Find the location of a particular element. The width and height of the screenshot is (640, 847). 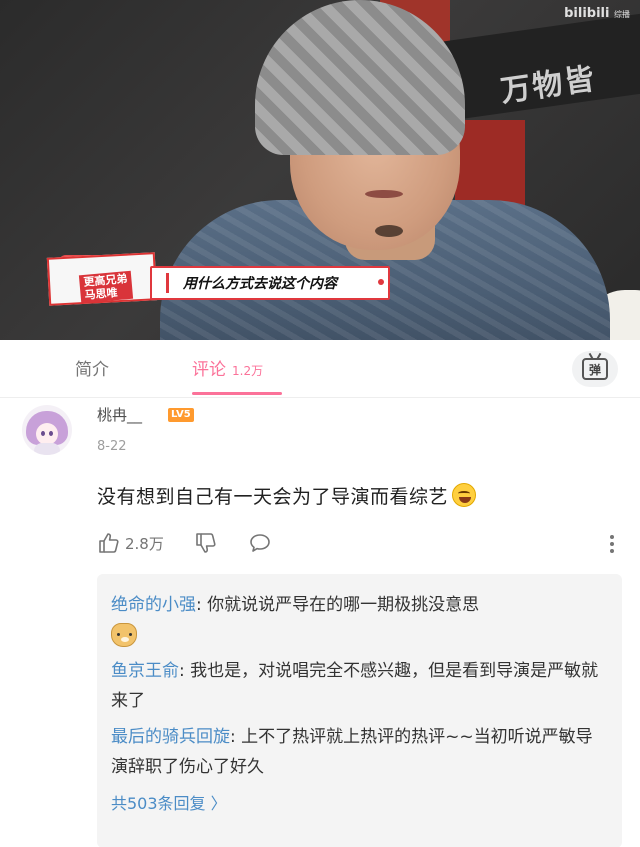

avatar-left-eye is located at coordinates (43, 433).